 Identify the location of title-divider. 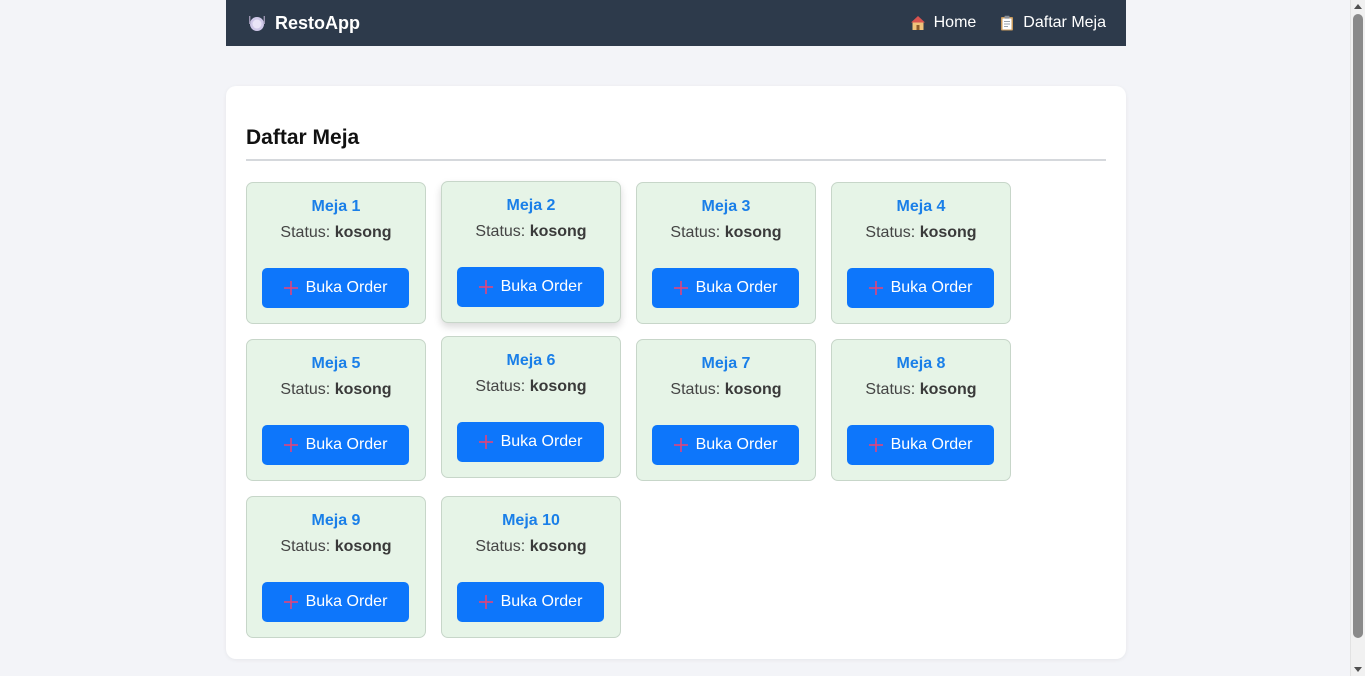
(676, 160).